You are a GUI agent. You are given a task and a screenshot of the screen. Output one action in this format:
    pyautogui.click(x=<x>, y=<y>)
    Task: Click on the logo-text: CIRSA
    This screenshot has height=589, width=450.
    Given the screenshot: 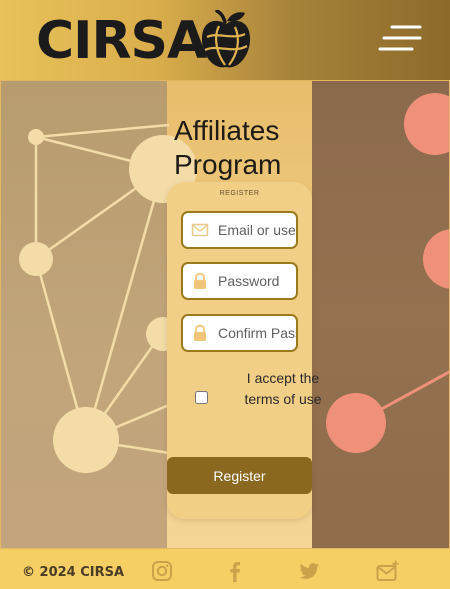 What is the action you would take?
    pyautogui.click(x=121, y=41)
    